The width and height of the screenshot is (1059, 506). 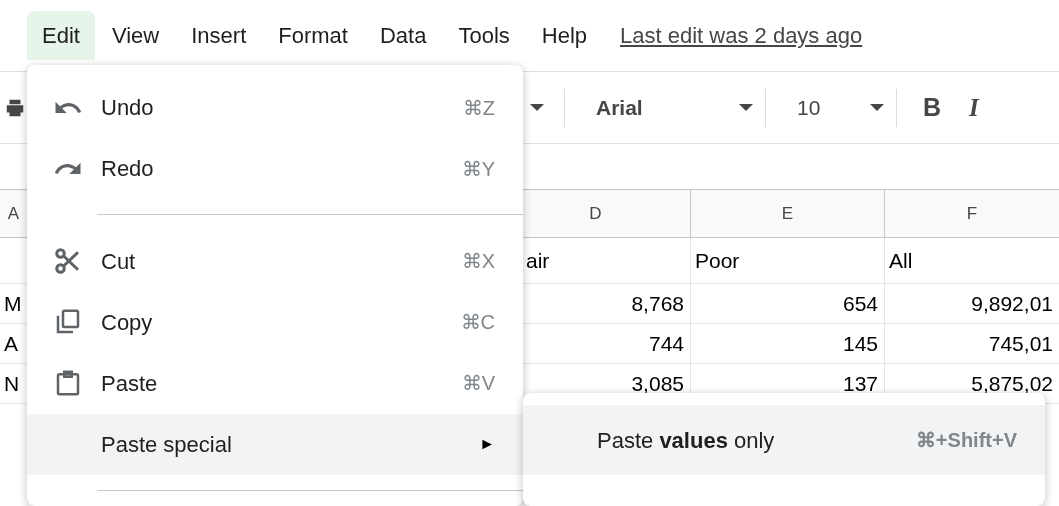 What do you see at coordinates (787, 260) in the screenshot?
I see `table-cell: Poor` at bounding box center [787, 260].